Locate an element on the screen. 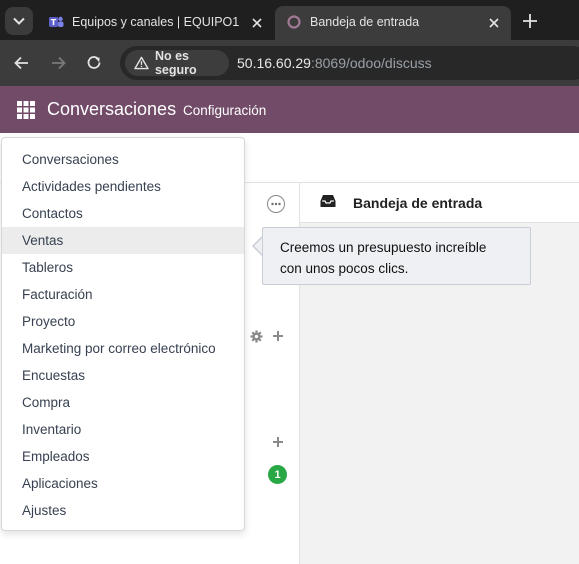 This screenshot has height=564, width=579. back-arrow-icon is located at coordinates (22, 63).